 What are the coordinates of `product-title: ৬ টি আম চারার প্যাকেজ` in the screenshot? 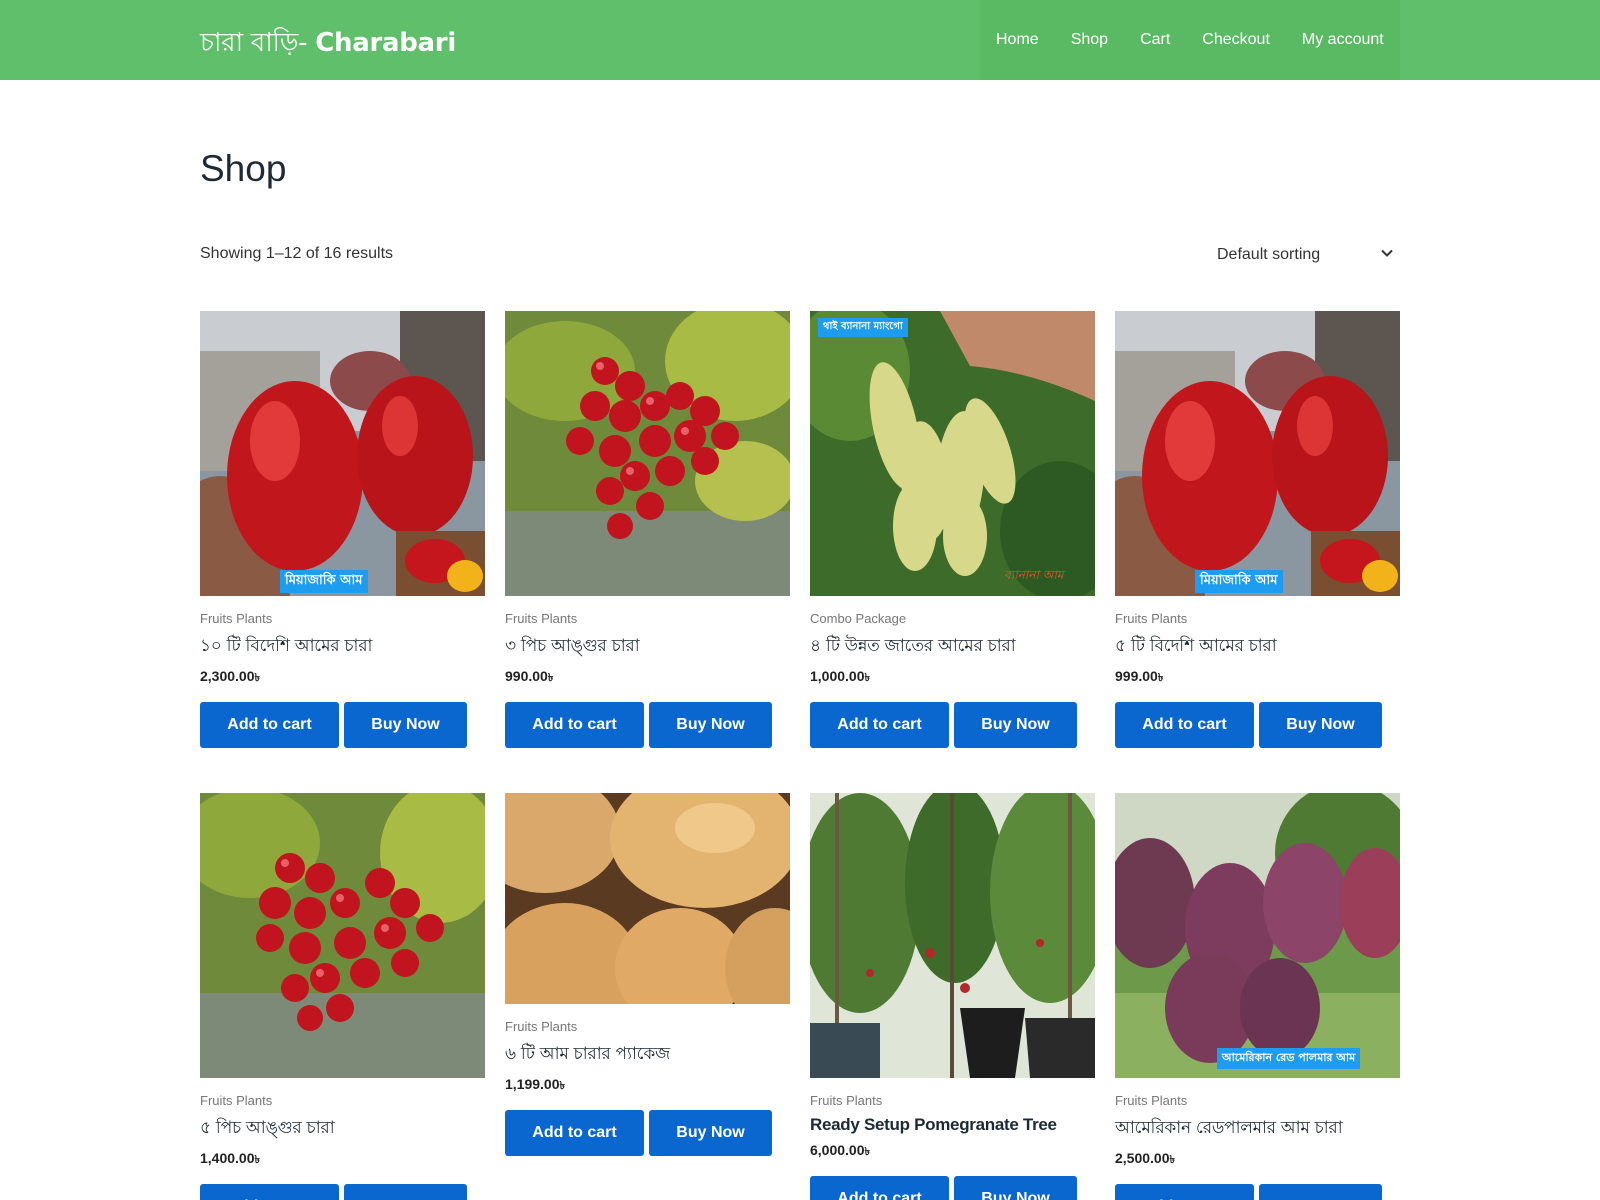 It's located at (647, 1055).